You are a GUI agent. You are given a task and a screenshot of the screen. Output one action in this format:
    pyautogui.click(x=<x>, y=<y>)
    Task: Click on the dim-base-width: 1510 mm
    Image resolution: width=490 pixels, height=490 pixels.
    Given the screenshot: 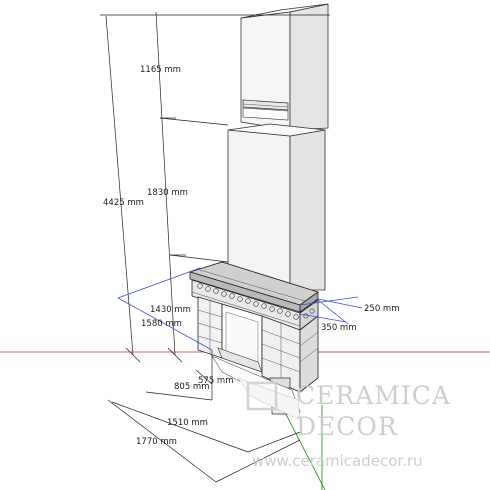 What is the action you would take?
    pyautogui.click(x=187, y=423)
    